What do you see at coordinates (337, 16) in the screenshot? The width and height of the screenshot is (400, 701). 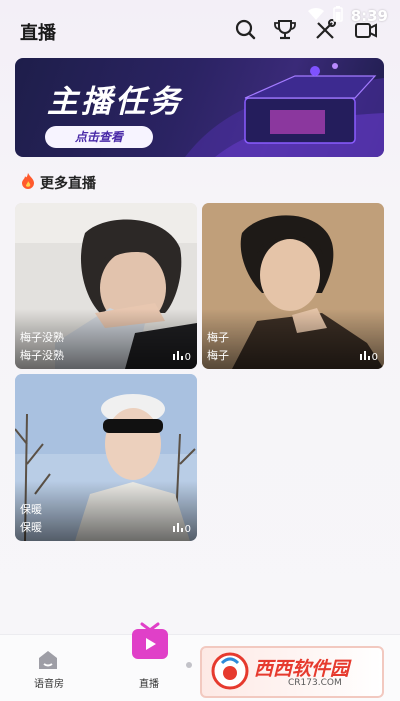 I see `battery-icon` at bounding box center [337, 16].